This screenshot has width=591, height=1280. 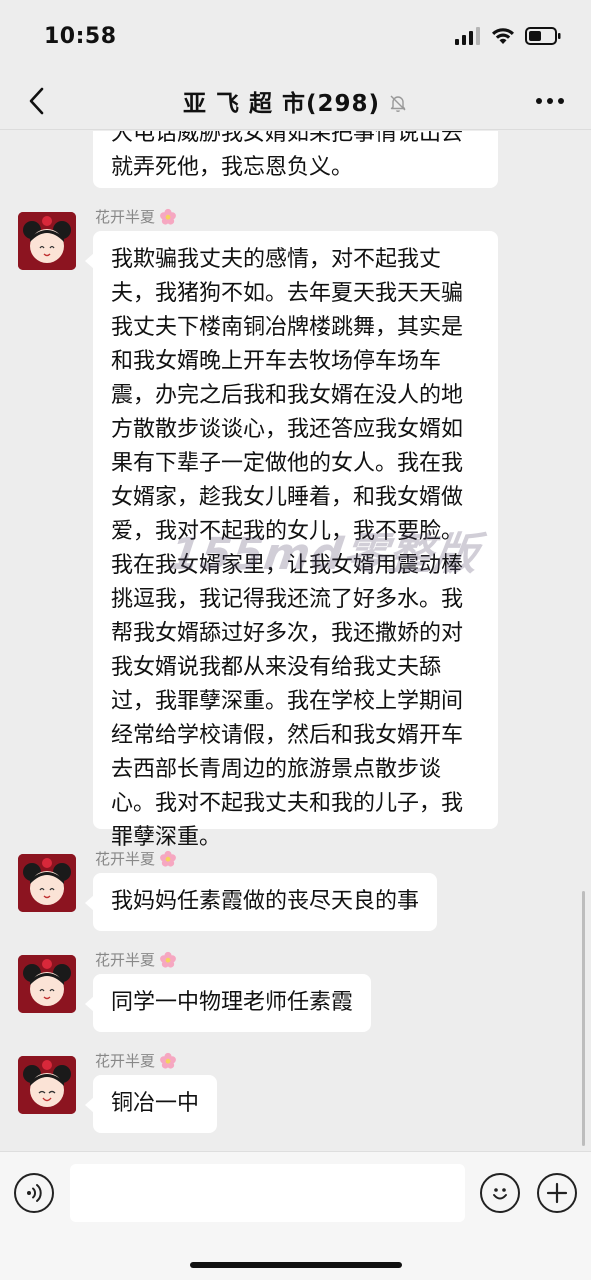 I want to click on emoji-button, so click(x=500, y=1193).